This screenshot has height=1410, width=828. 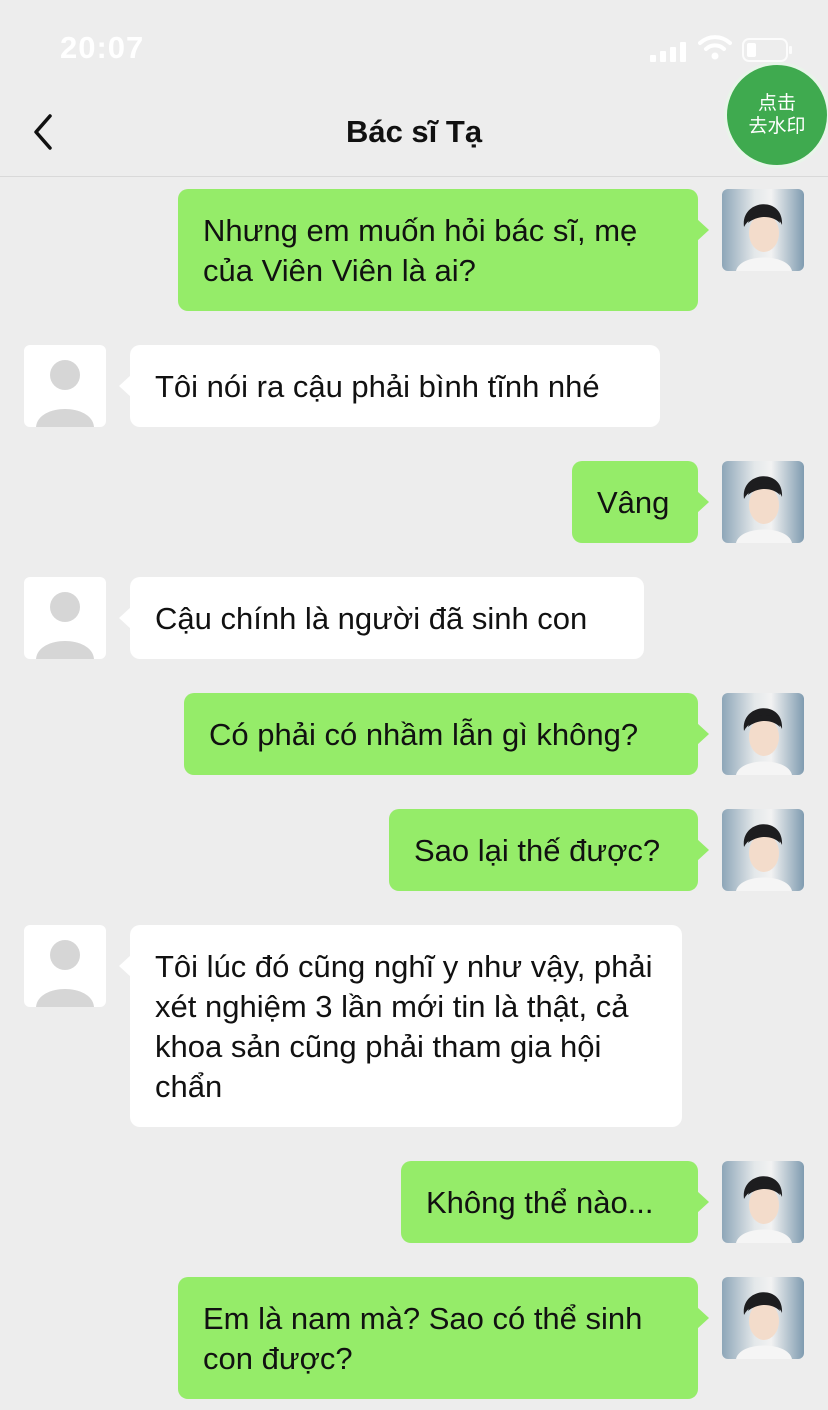 What do you see at coordinates (777, 126) in the screenshot?
I see `remove-watermark-label-line2: 去水印` at bounding box center [777, 126].